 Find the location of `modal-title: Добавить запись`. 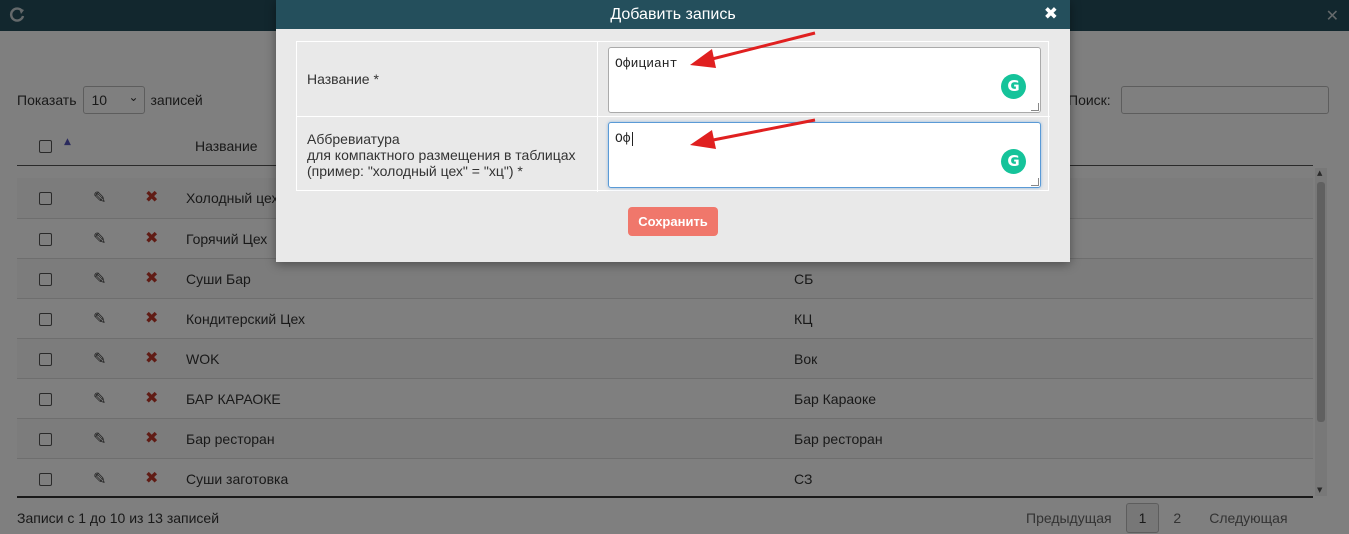

modal-title: Добавить запись is located at coordinates (673, 14).